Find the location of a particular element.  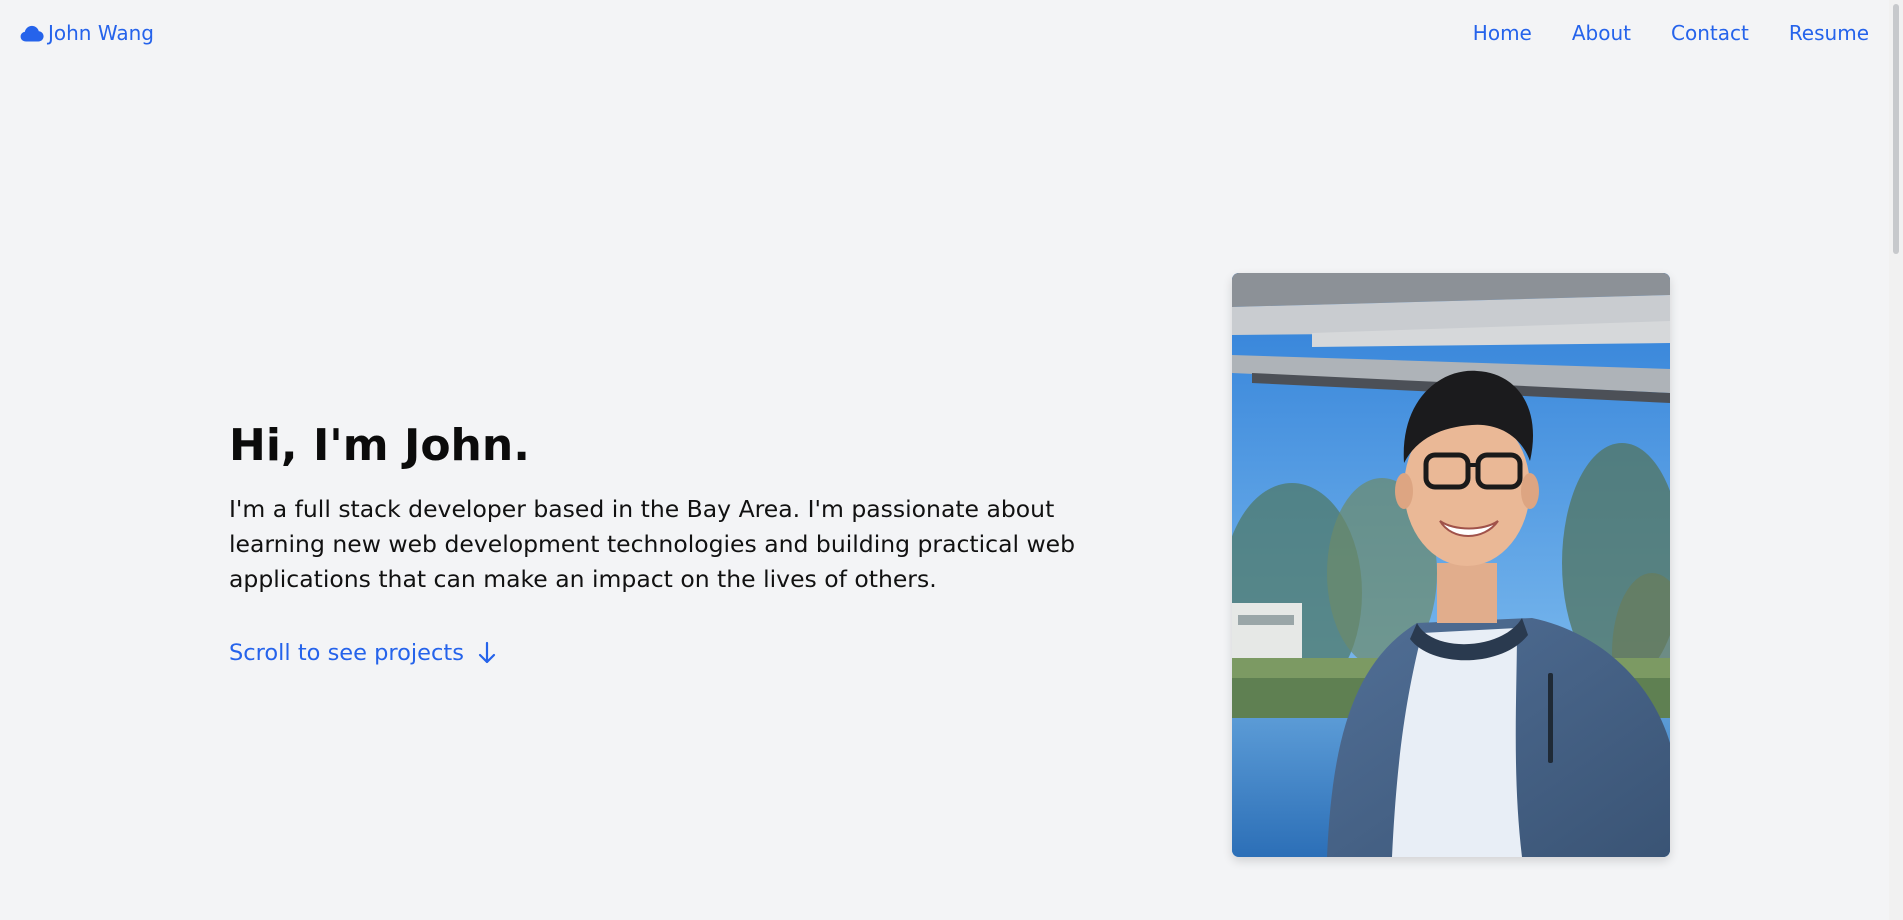

hero-title: Hi, I'm John. is located at coordinates (379, 445).